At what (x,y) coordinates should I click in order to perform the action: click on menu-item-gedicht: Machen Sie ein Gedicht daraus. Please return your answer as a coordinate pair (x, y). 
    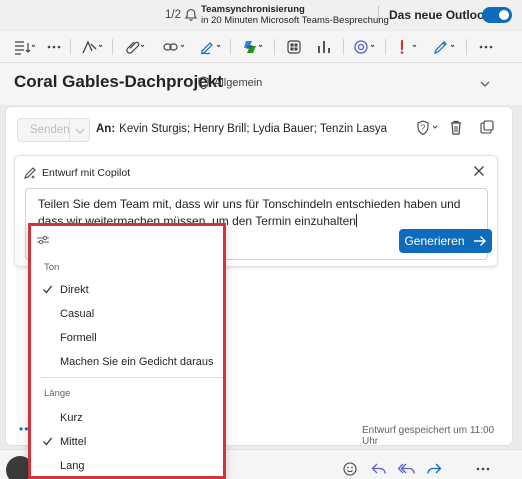
    Looking at the image, I should click on (127, 363).